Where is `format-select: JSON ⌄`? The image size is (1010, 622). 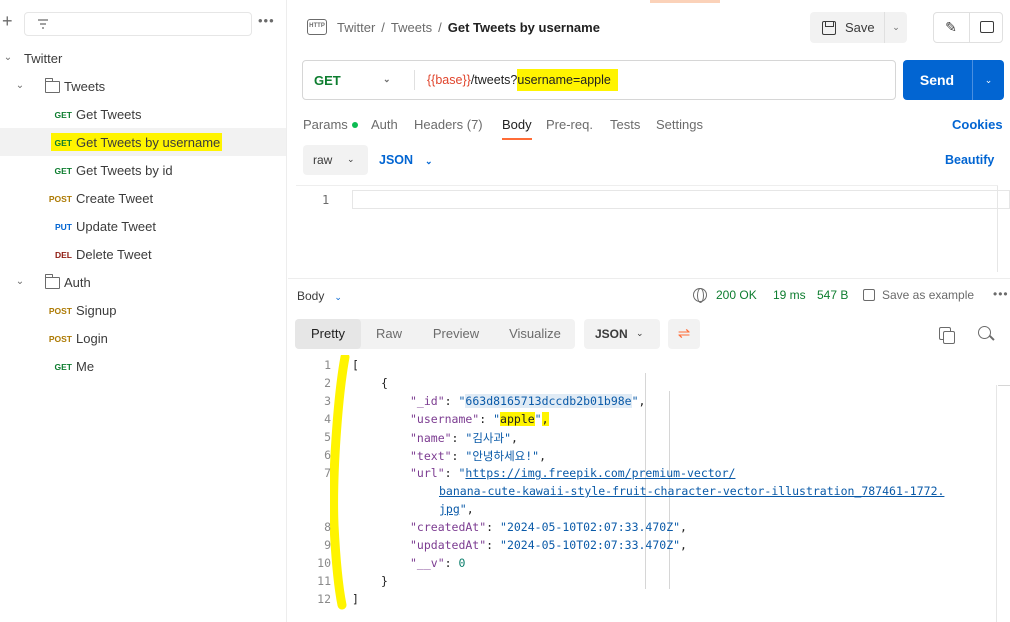
format-select: JSON ⌄ is located at coordinates (622, 334).